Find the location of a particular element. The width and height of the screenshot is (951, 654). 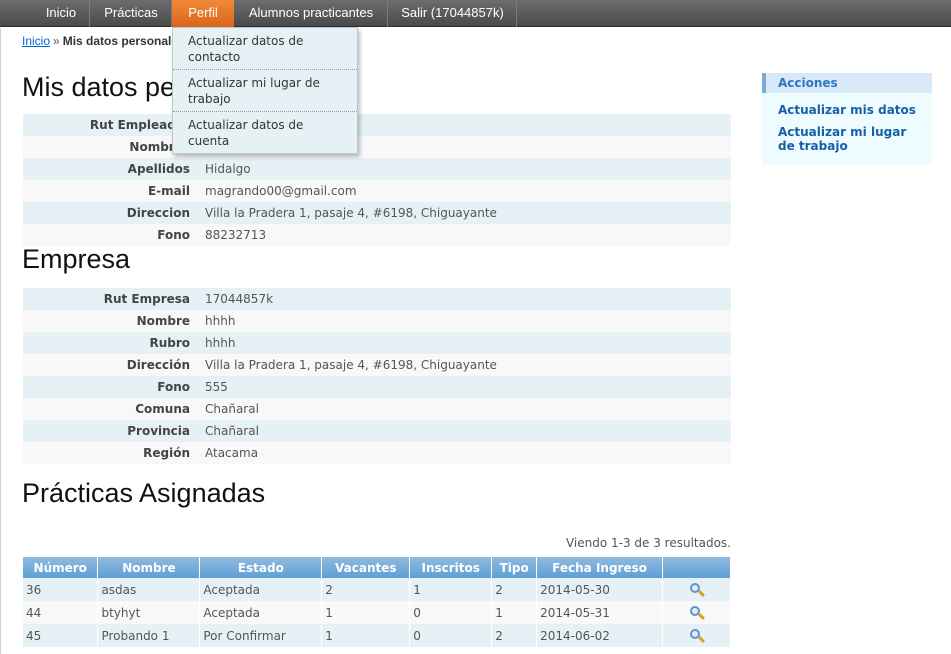

cell-inscritos: 1 is located at coordinates (451, 589).